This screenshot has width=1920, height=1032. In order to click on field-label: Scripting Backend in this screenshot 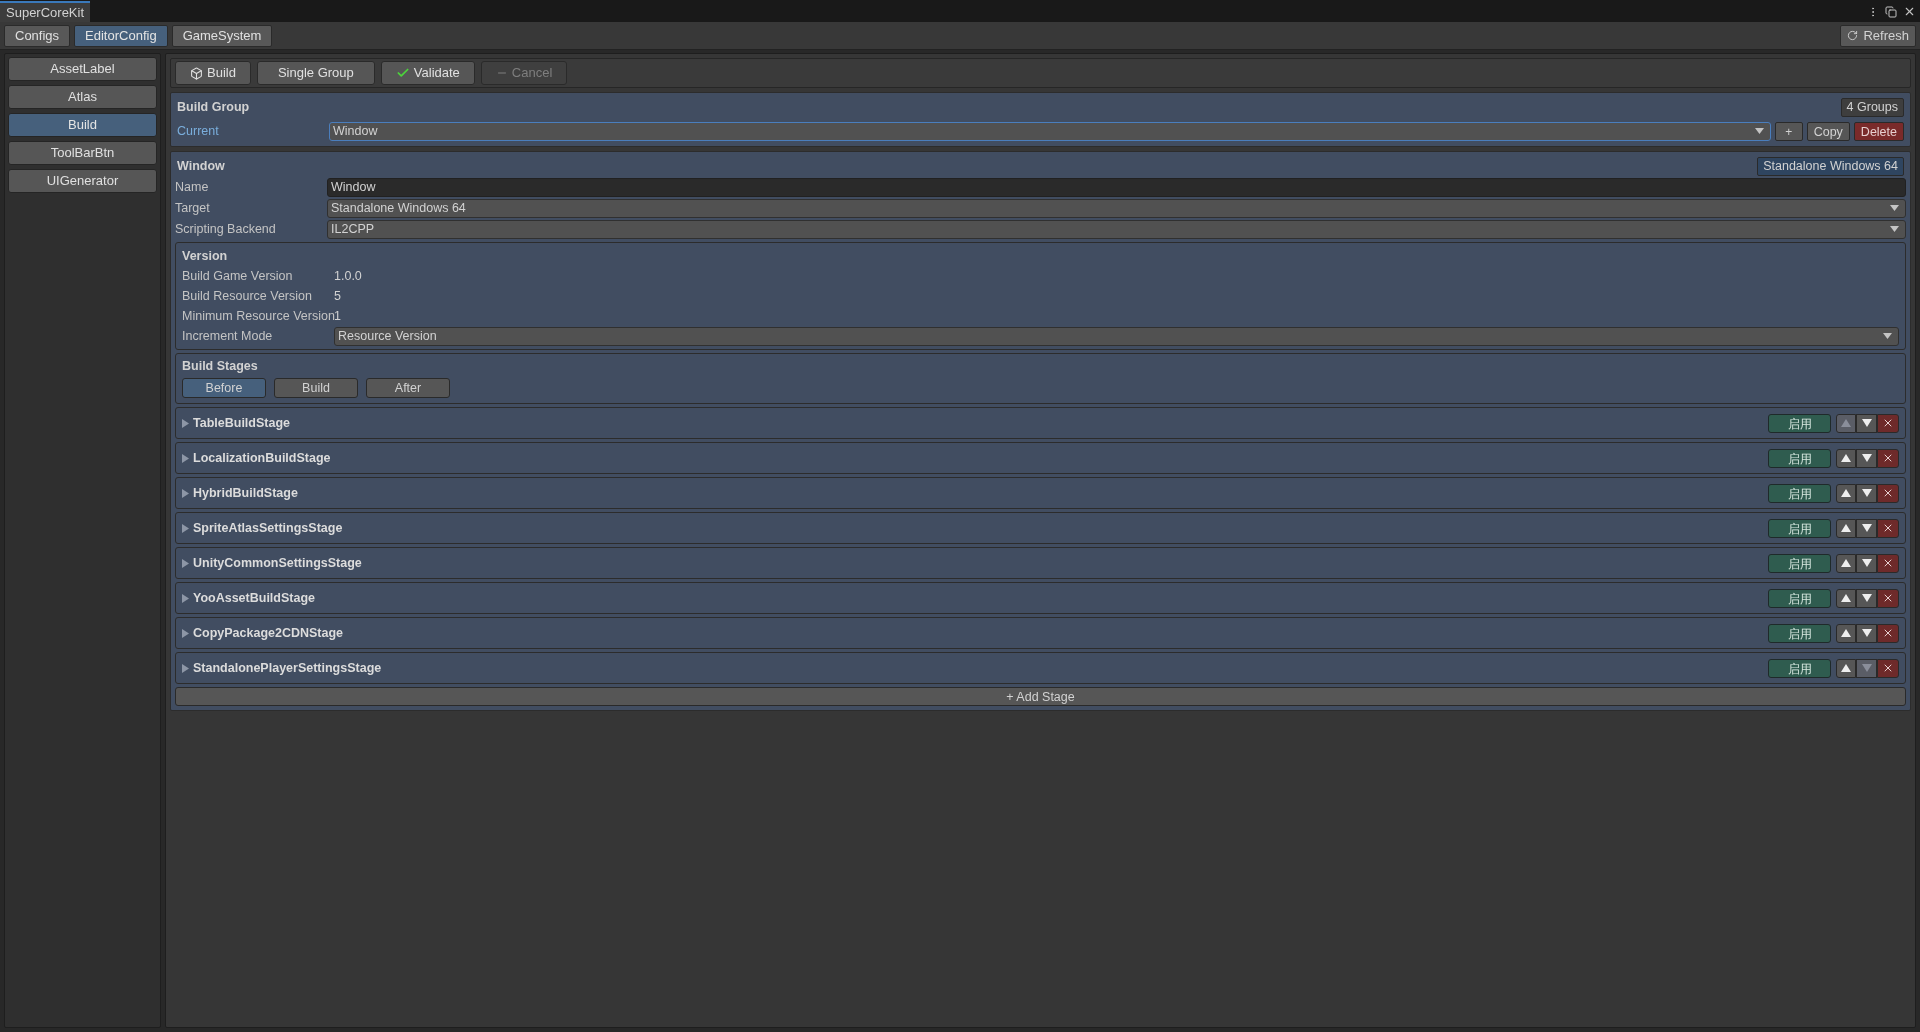, I will do `click(226, 229)`.